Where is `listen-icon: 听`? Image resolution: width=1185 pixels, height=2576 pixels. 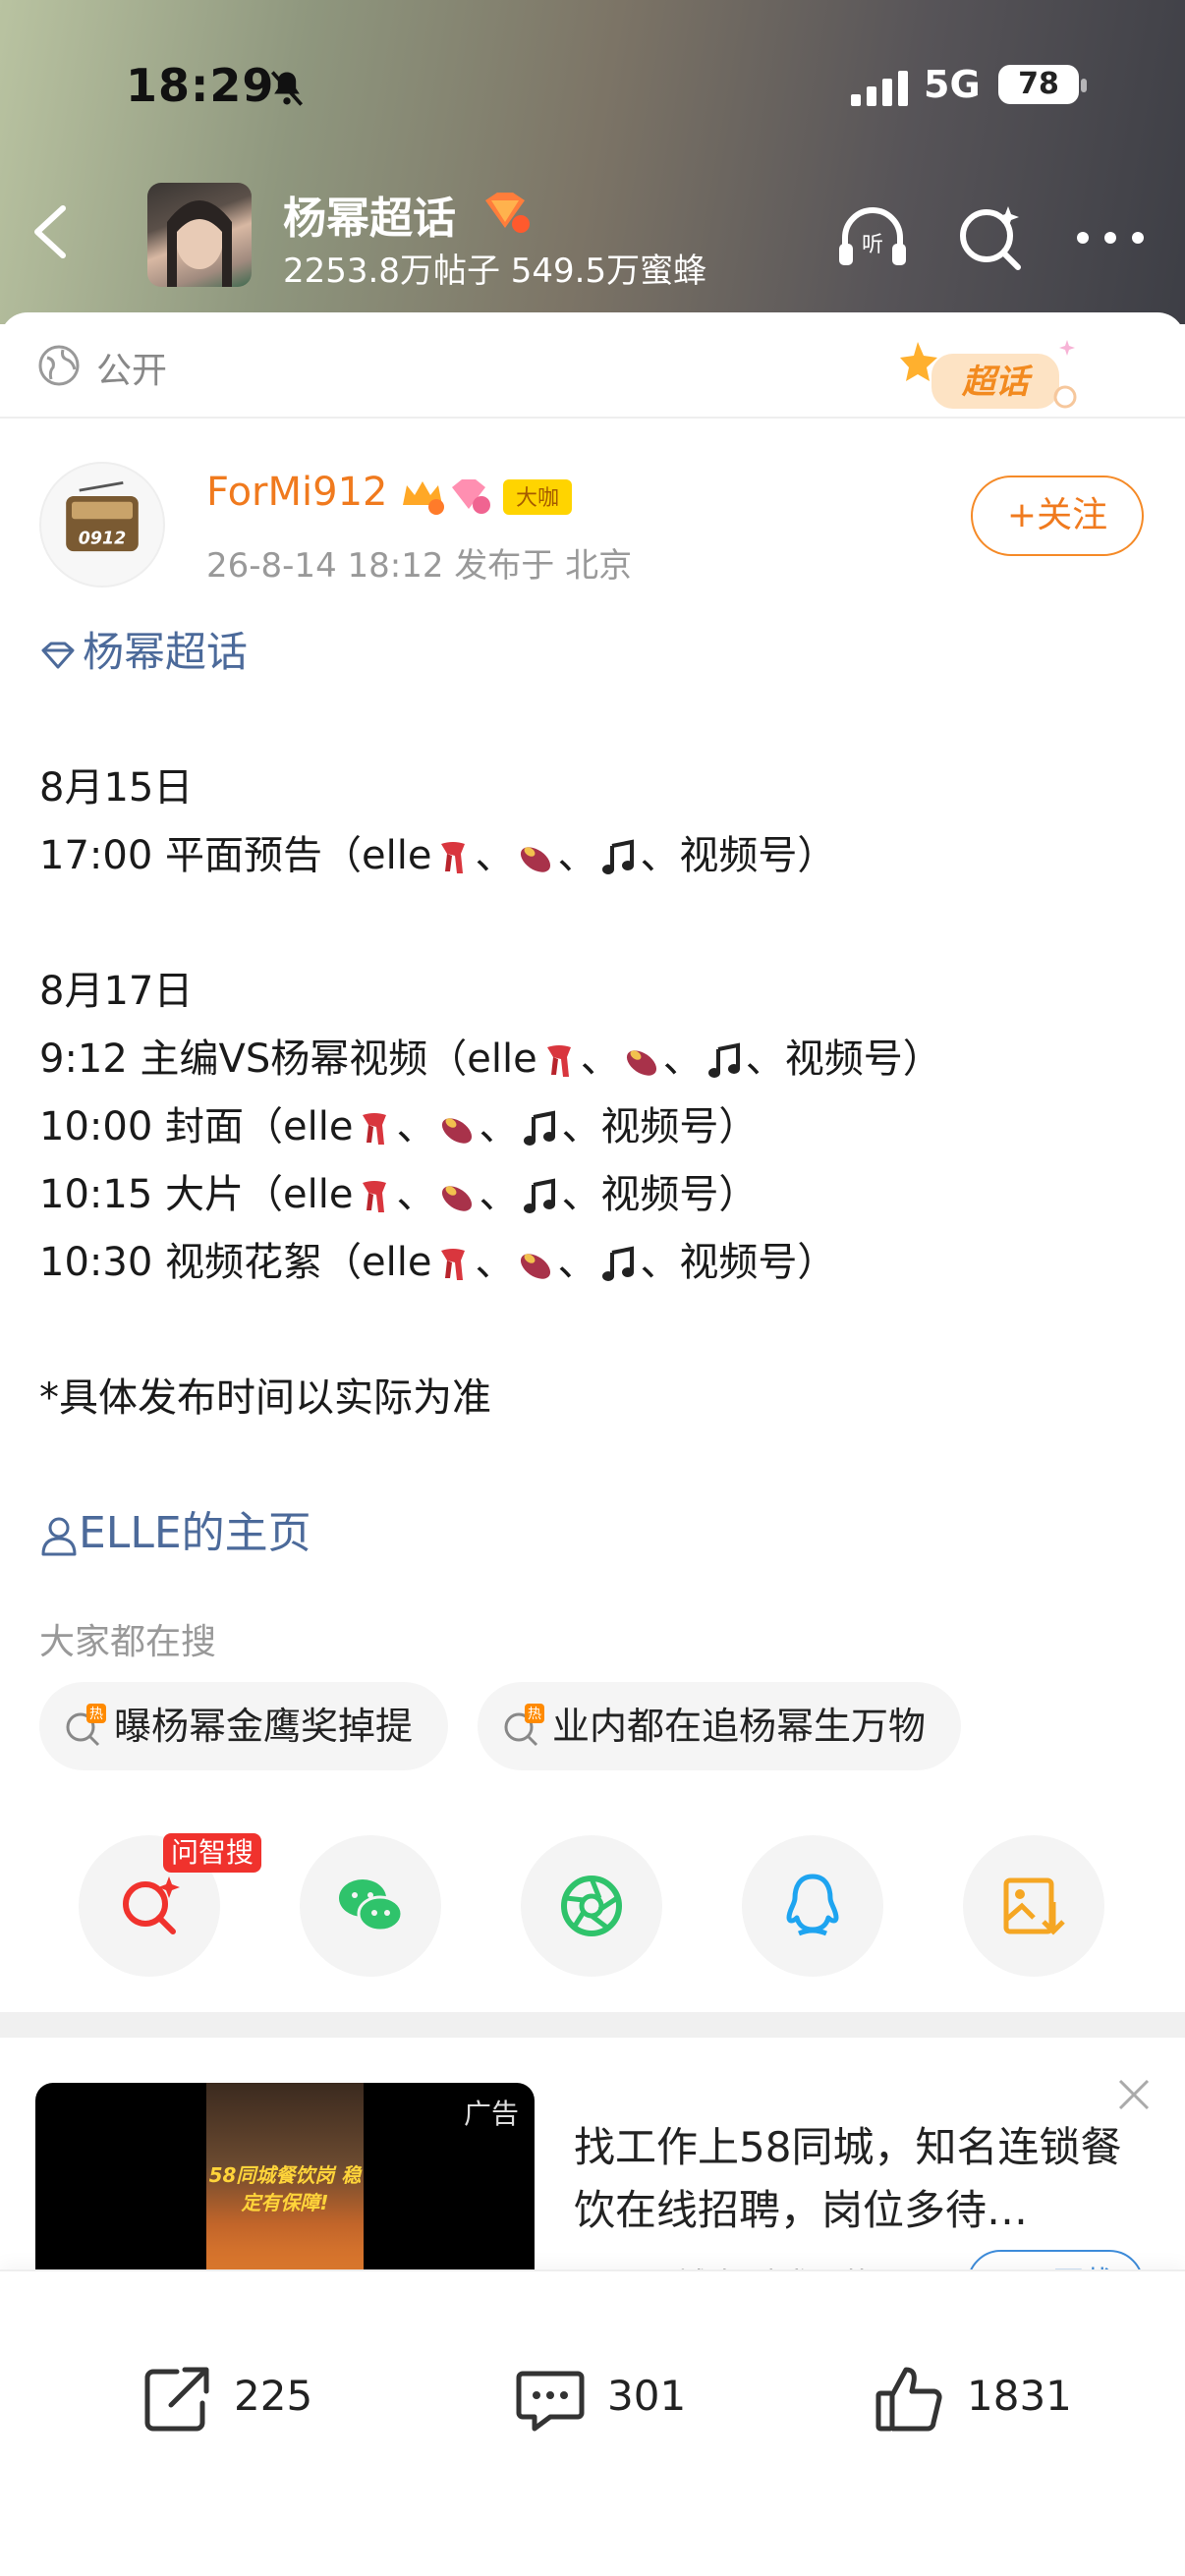
listen-icon: 听 is located at coordinates (873, 237).